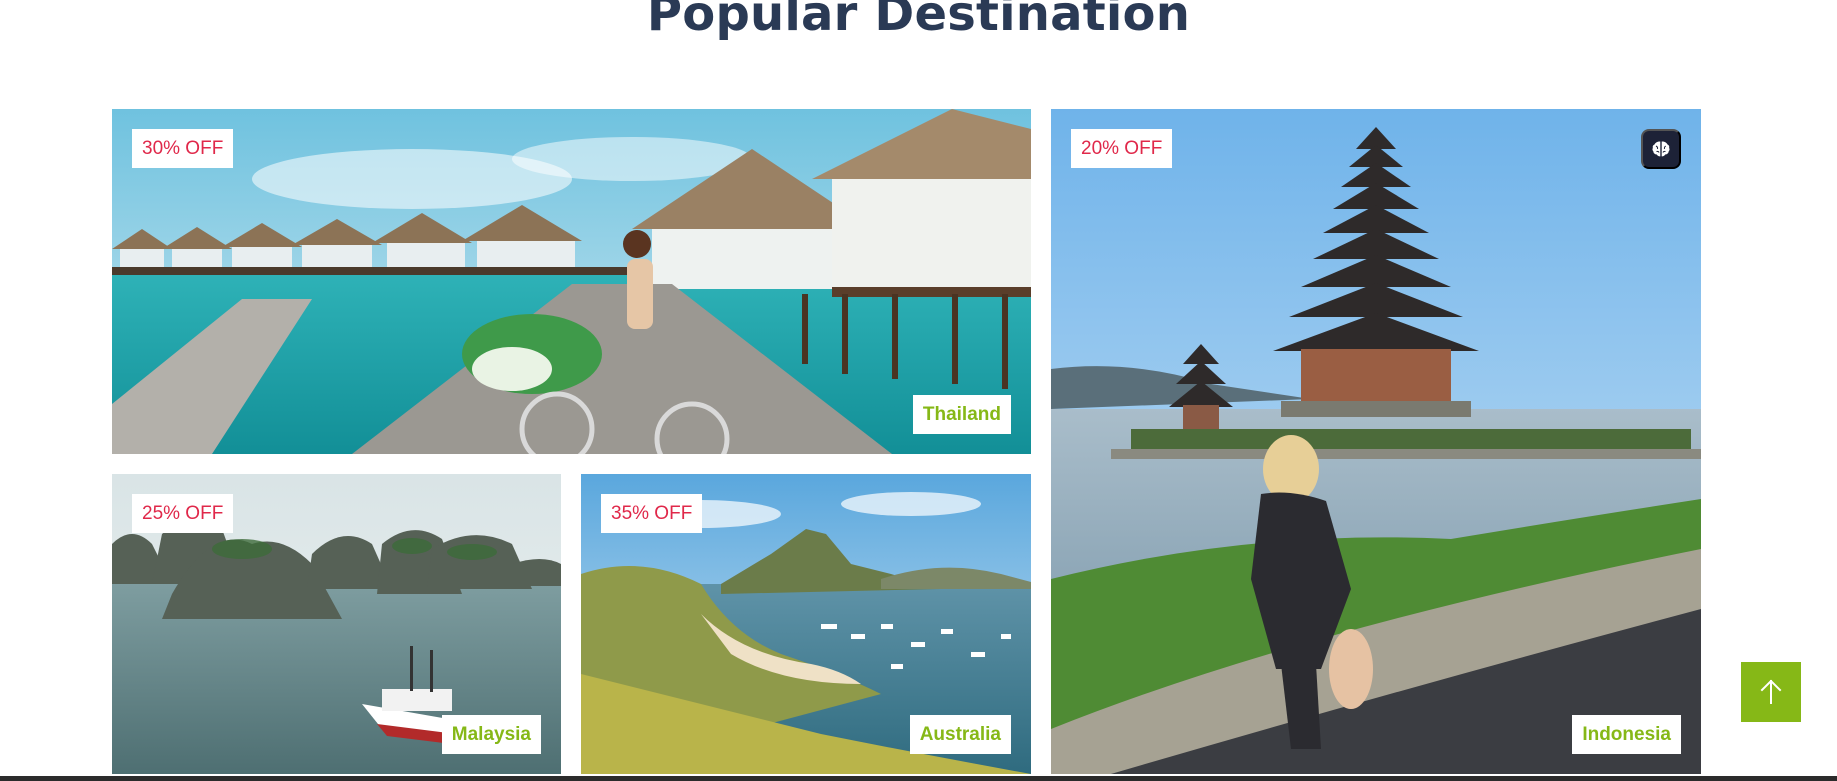 Image resolution: width=1837 pixels, height=781 pixels. What do you see at coordinates (960, 734) in the screenshot?
I see `location-label: Australia` at bounding box center [960, 734].